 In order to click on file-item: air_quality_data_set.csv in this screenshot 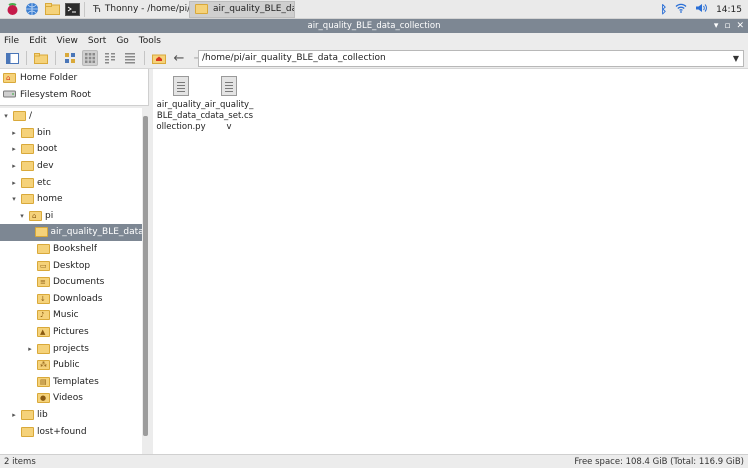, I will do `click(229, 102)`.